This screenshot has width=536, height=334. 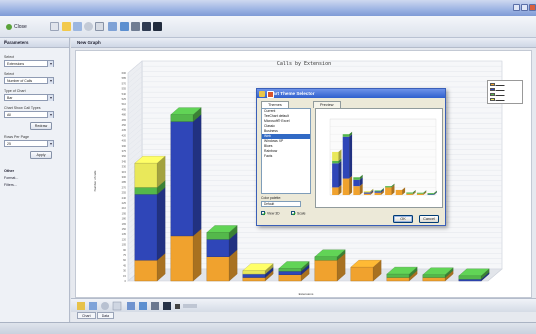 I want to click on y-tick-label: 360, so click(x=124, y=156).